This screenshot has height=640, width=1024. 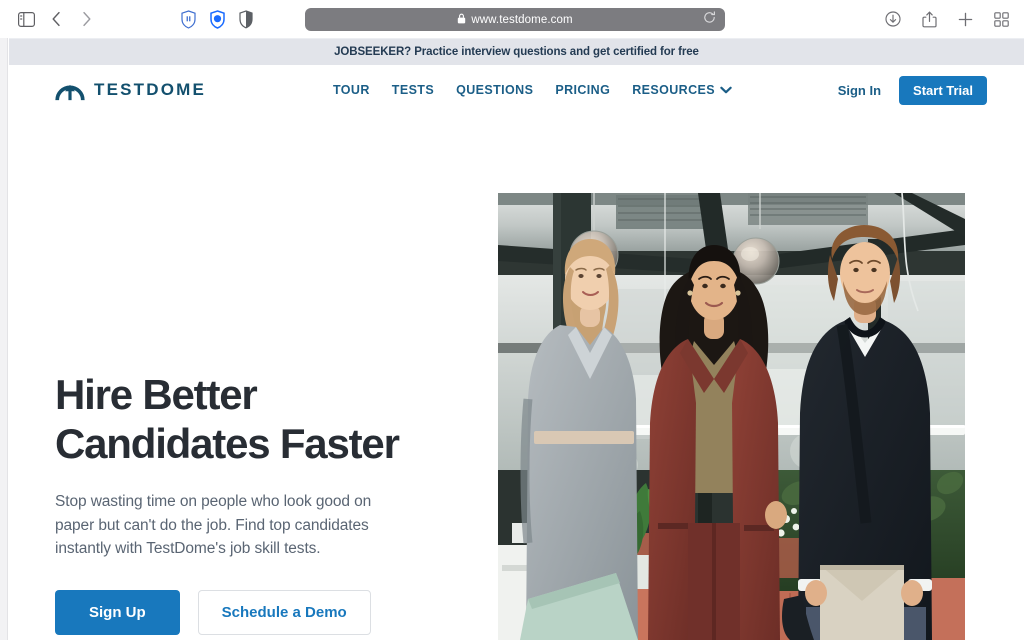 What do you see at coordinates (461, 20) in the screenshot?
I see `lock-icon` at bounding box center [461, 20].